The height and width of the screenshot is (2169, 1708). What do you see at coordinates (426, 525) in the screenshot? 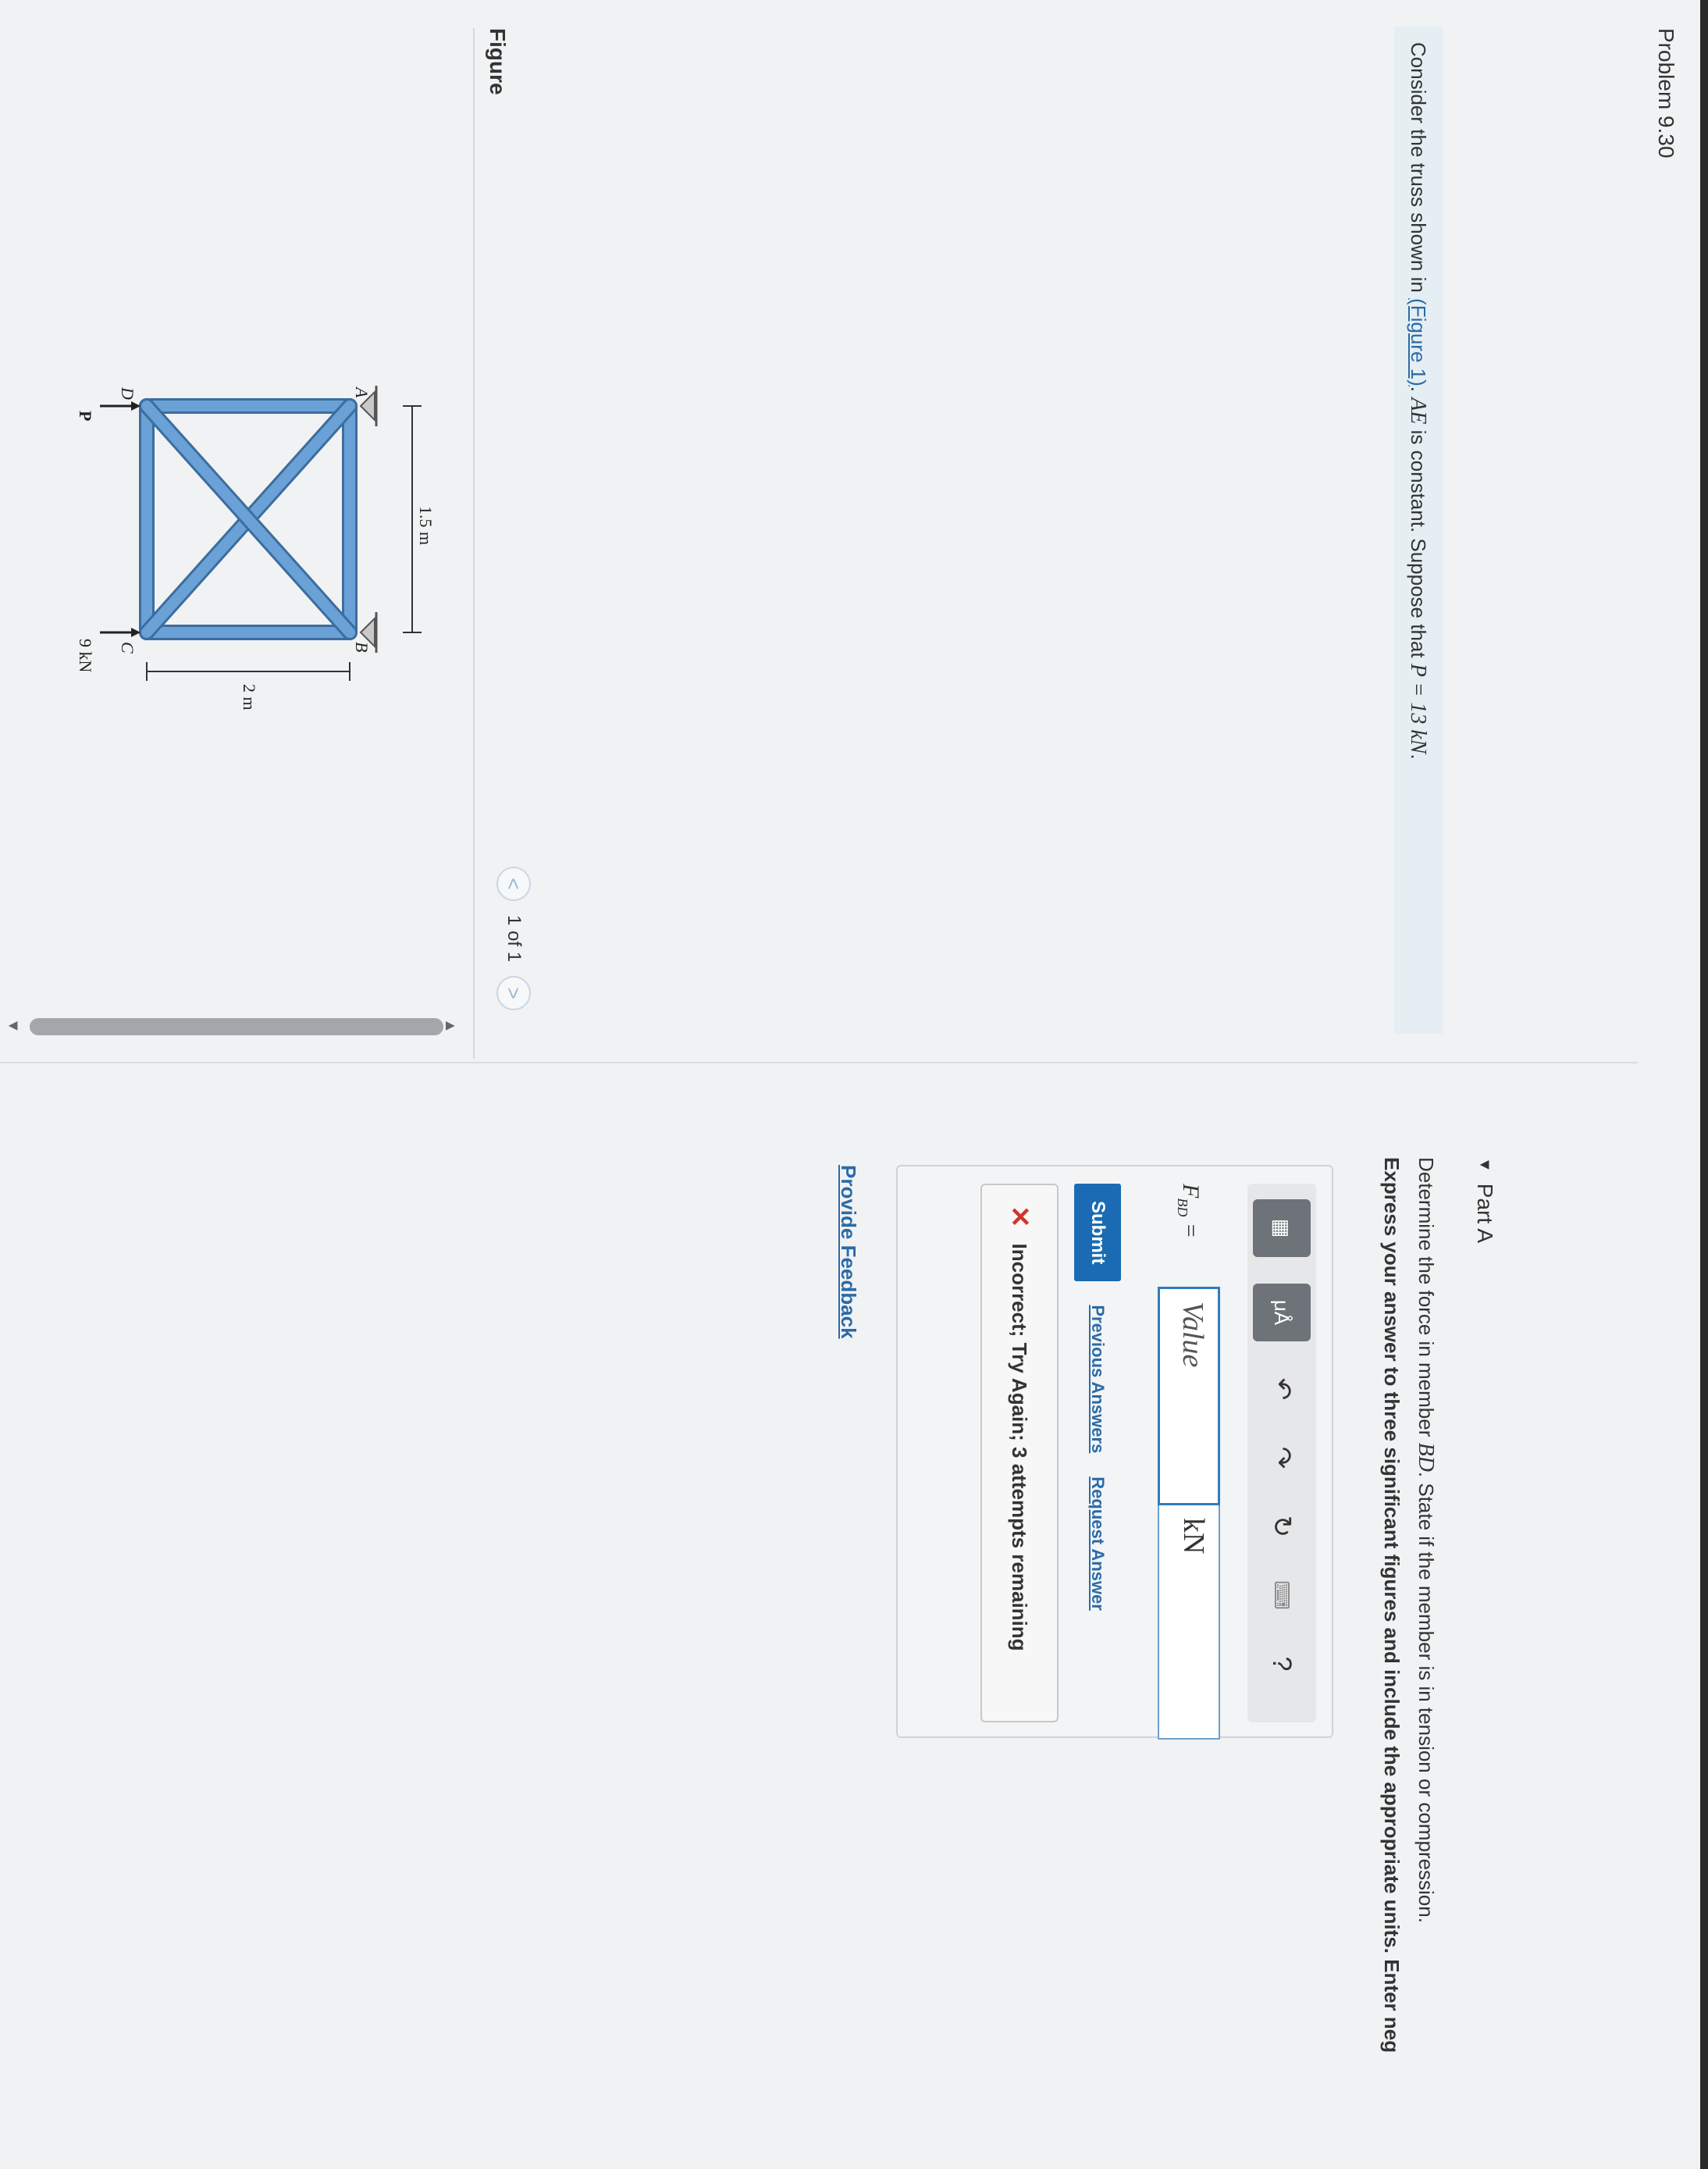
I see `width-label: 1.5 m` at bounding box center [426, 525].